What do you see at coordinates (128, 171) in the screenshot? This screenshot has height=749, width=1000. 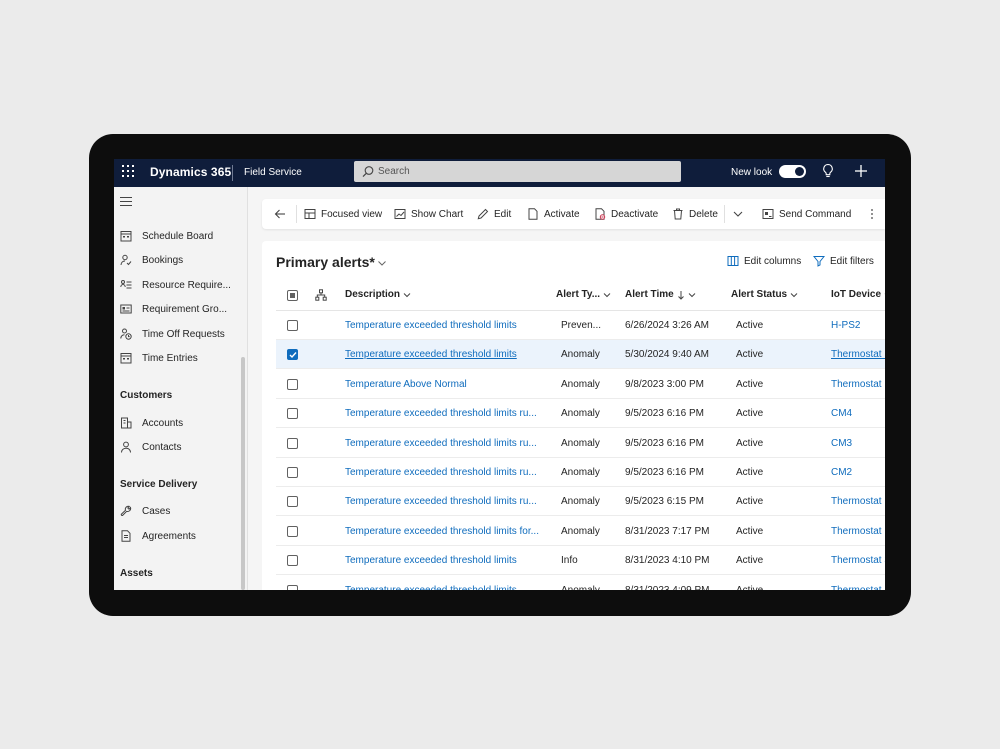 I see `app-launcher-icon` at bounding box center [128, 171].